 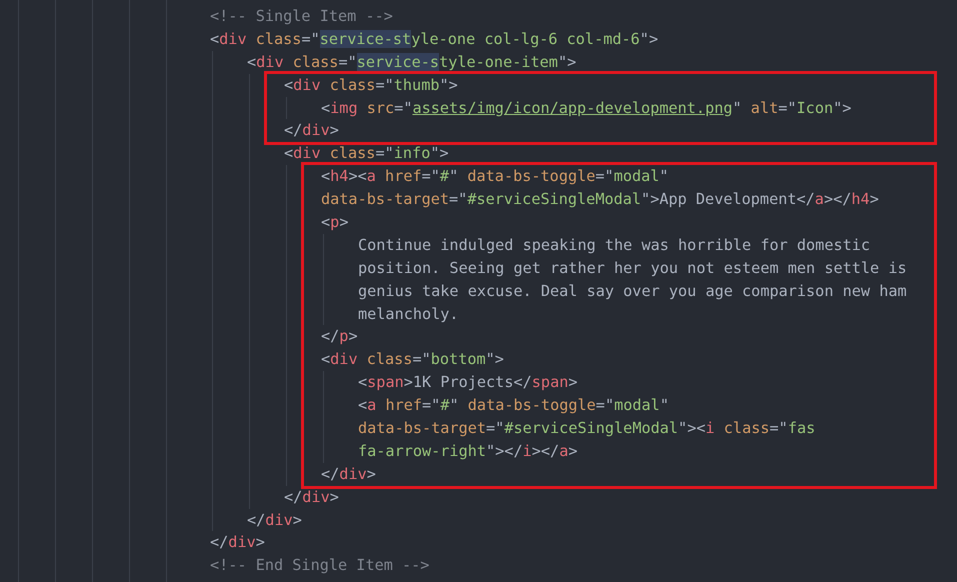 I want to click on code-line: data-bs-target="#serviceSingleModal">App Development</a></h4>, so click(x=600, y=199).